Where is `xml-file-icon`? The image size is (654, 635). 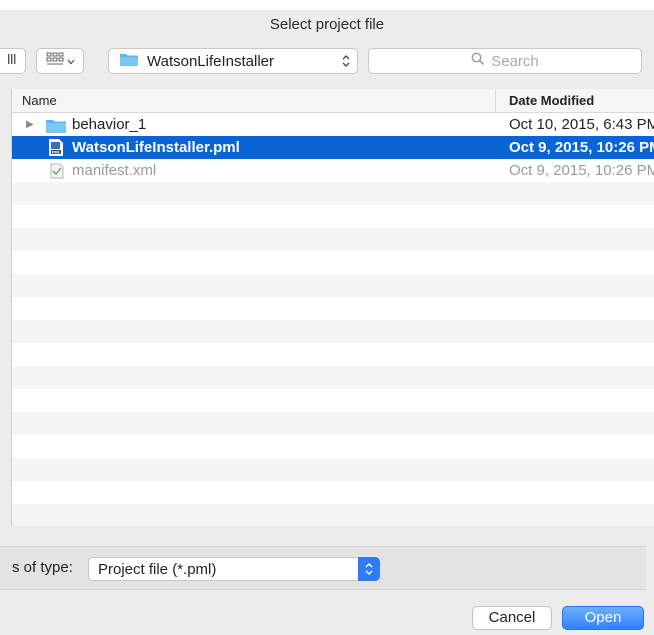
xml-file-icon is located at coordinates (57, 174).